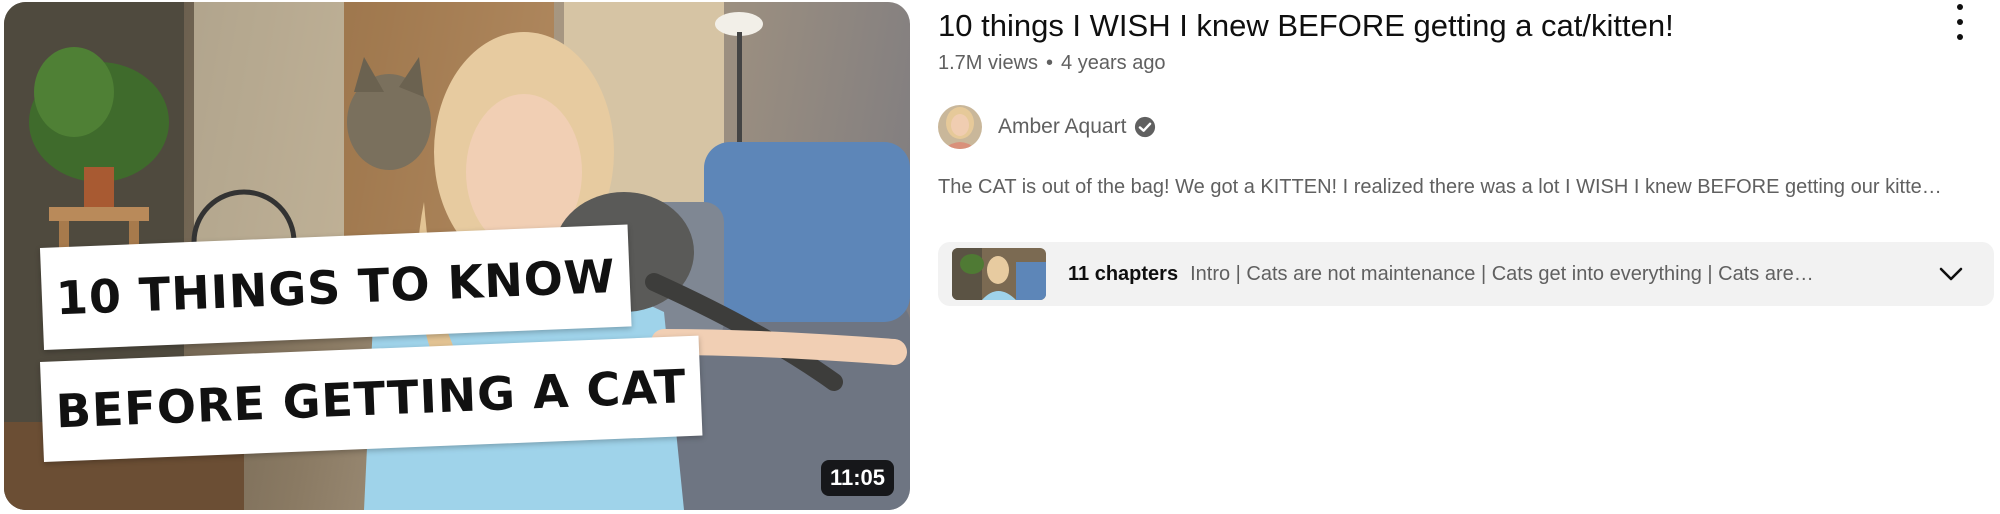 Image resolution: width=2000 pixels, height=514 pixels. I want to click on video-metadata: 1.7M views • 4 years ago, so click(1052, 63).